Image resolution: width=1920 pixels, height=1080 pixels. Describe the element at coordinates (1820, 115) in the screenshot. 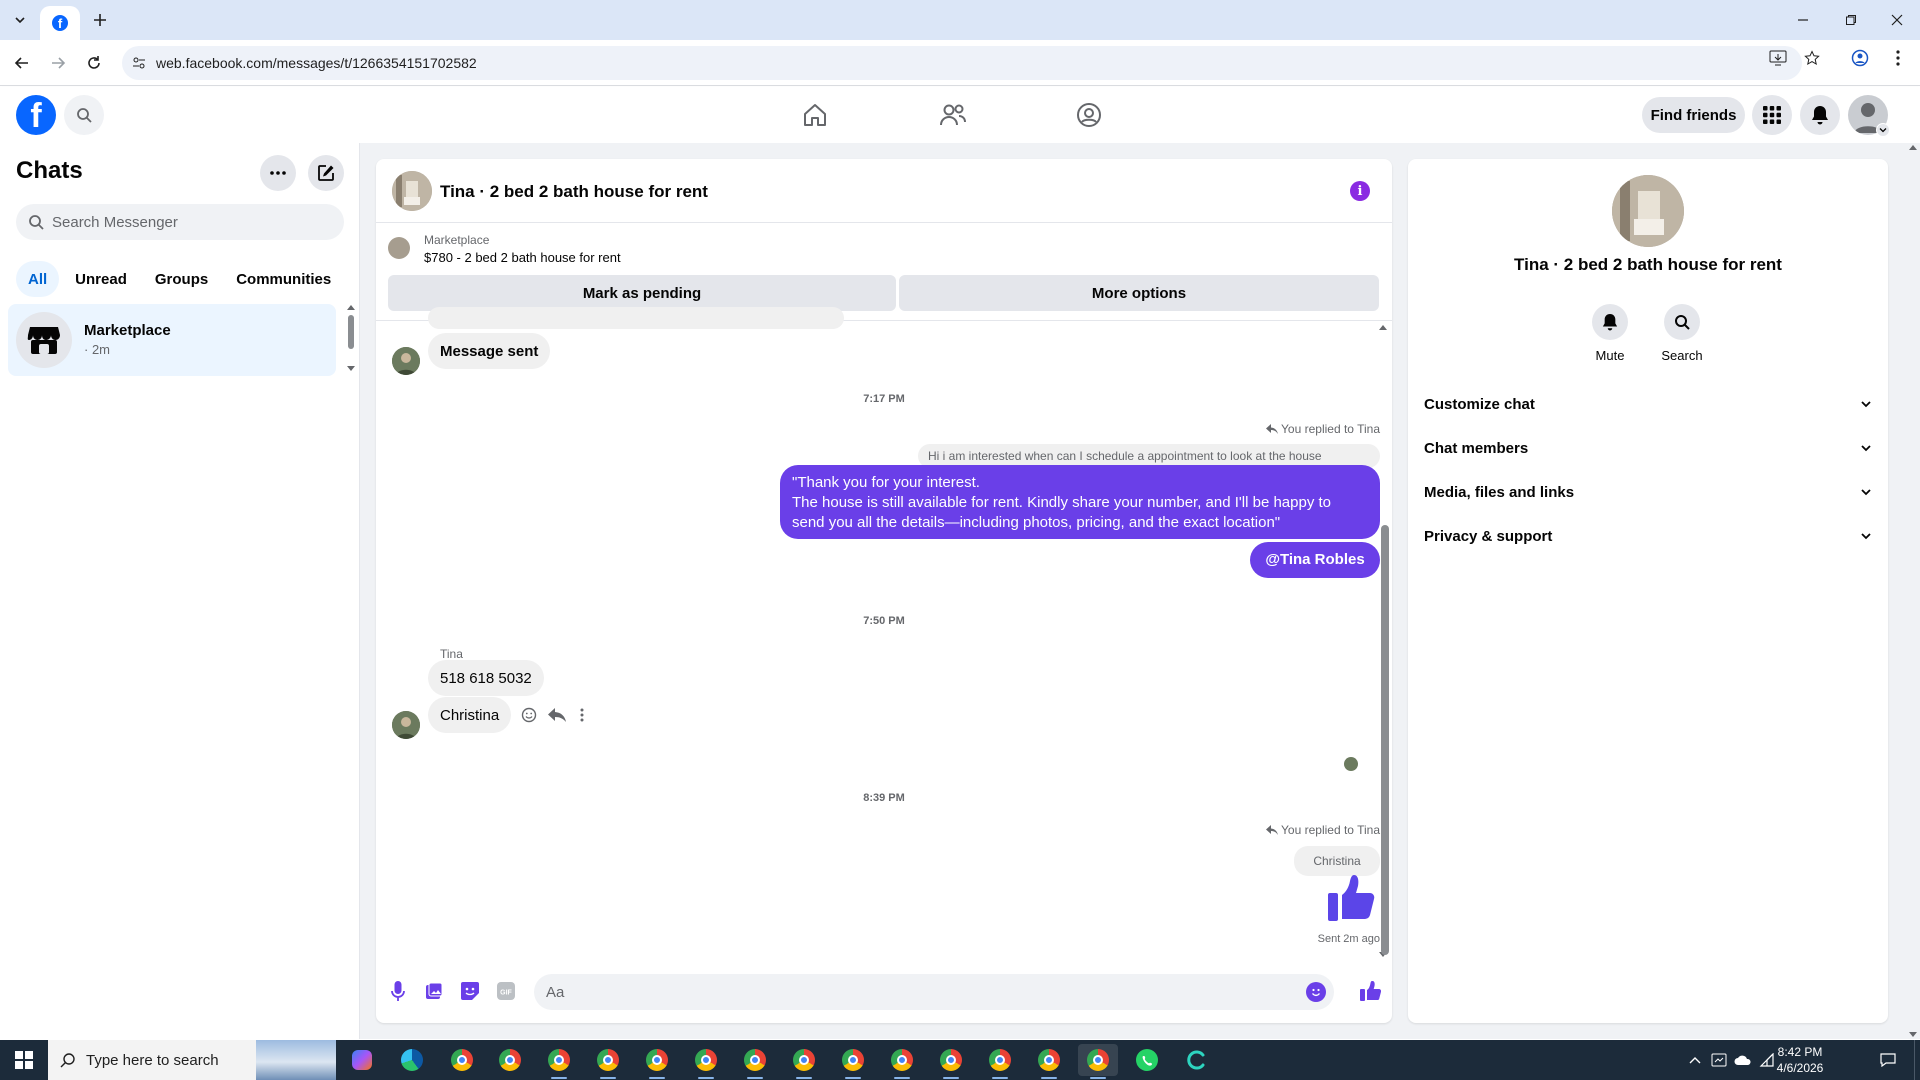

I see `notifications-button` at that location.